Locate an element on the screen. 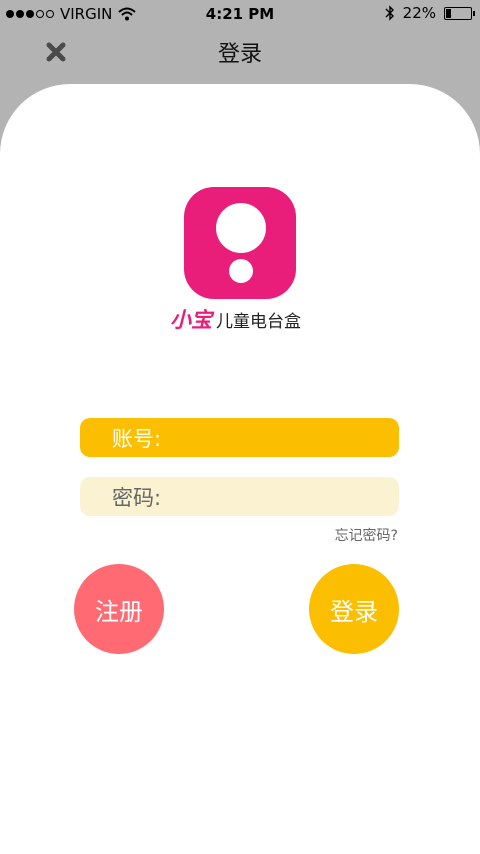 This screenshot has height=854, width=480. password-label: 密码: is located at coordinates (137, 497).